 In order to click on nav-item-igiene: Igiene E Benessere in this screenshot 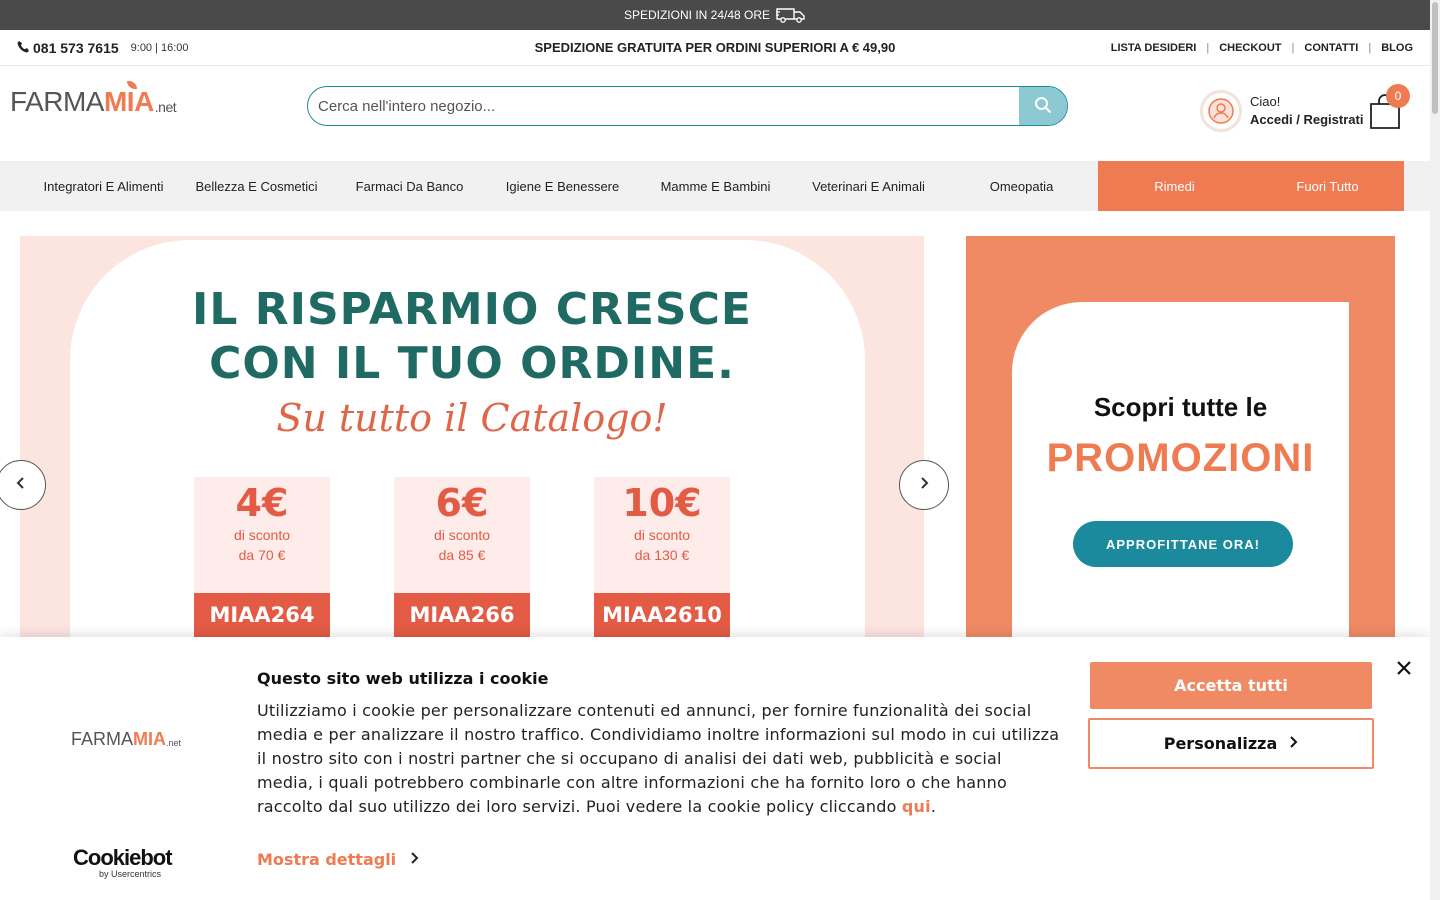, I will do `click(562, 186)`.